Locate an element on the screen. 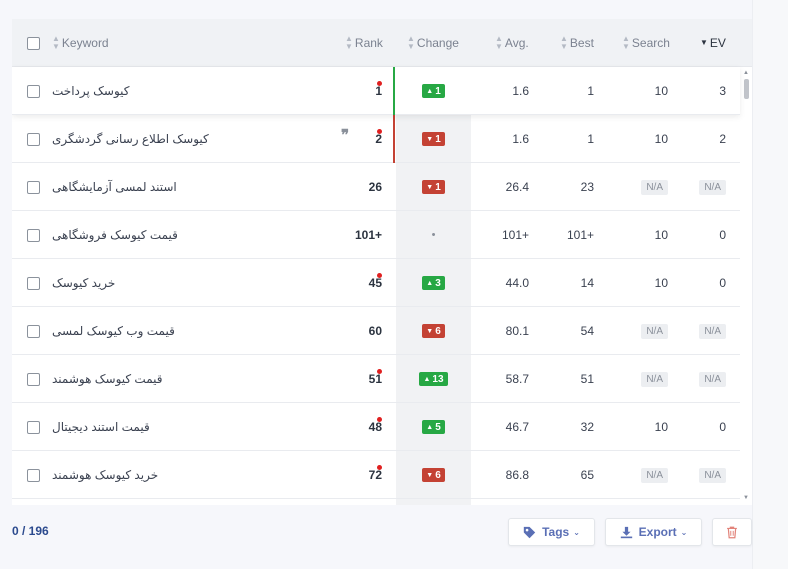 The height and width of the screenshot is (569, 788). best-cell: 32 is located at coordinates (587, 427).